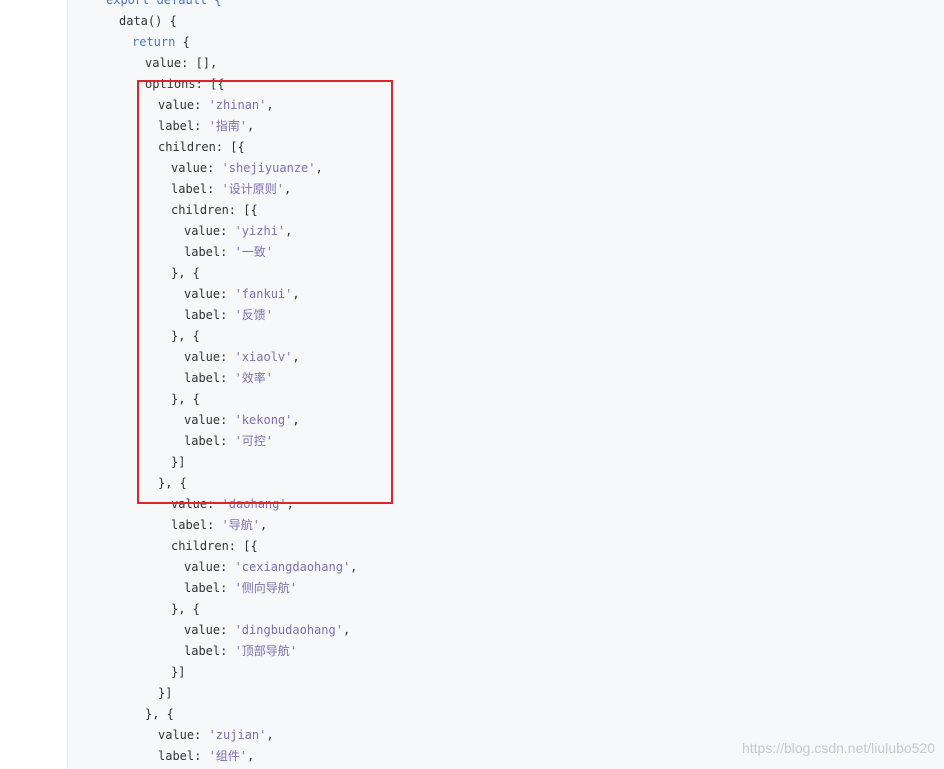 The height and width of the screenshot is (769, 944). I want to click on code-line: value: 'dingbudaohang',, so click(267, 630).